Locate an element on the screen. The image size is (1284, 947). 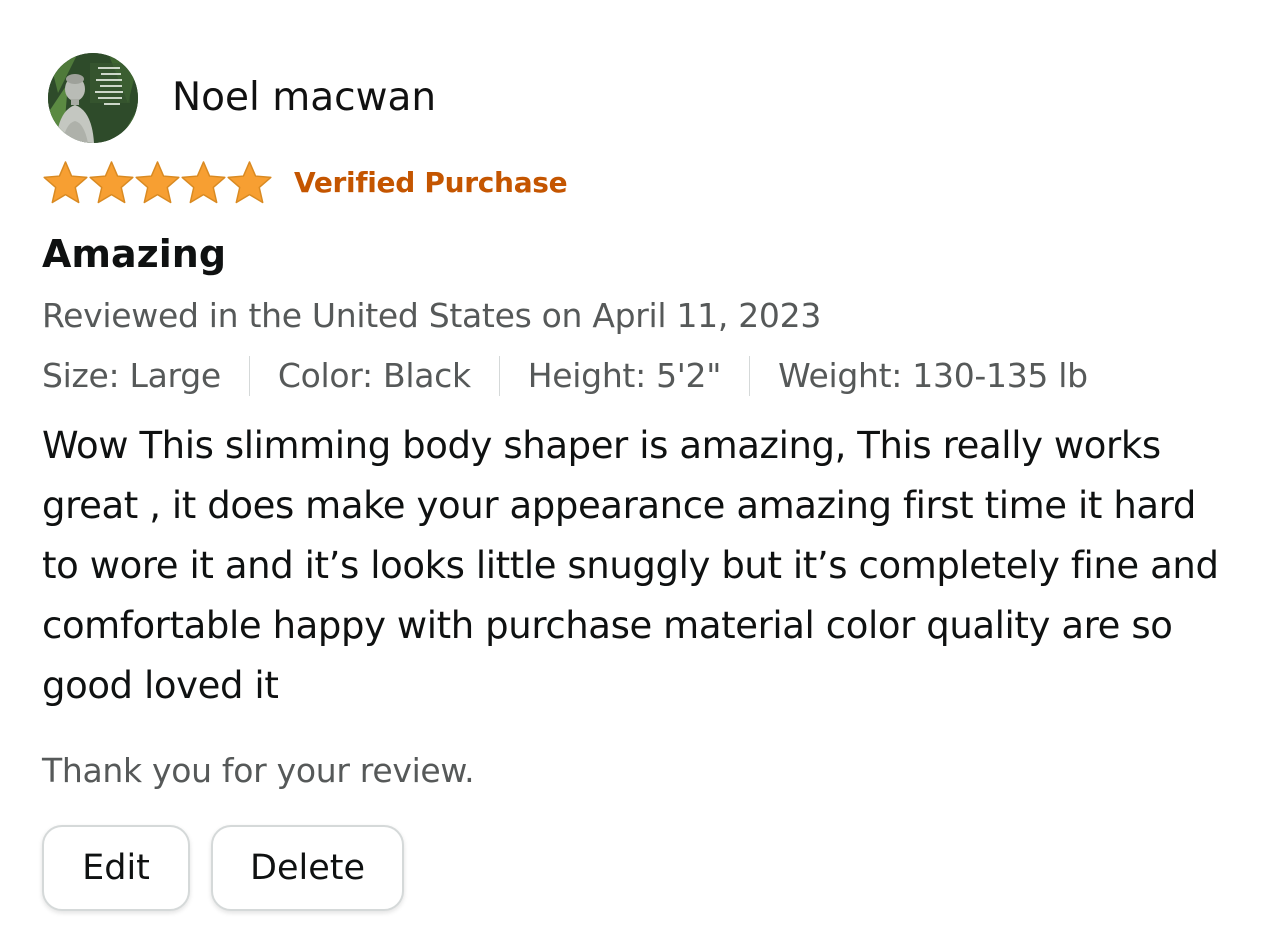
star-rating is located at coordinates (157, 182).